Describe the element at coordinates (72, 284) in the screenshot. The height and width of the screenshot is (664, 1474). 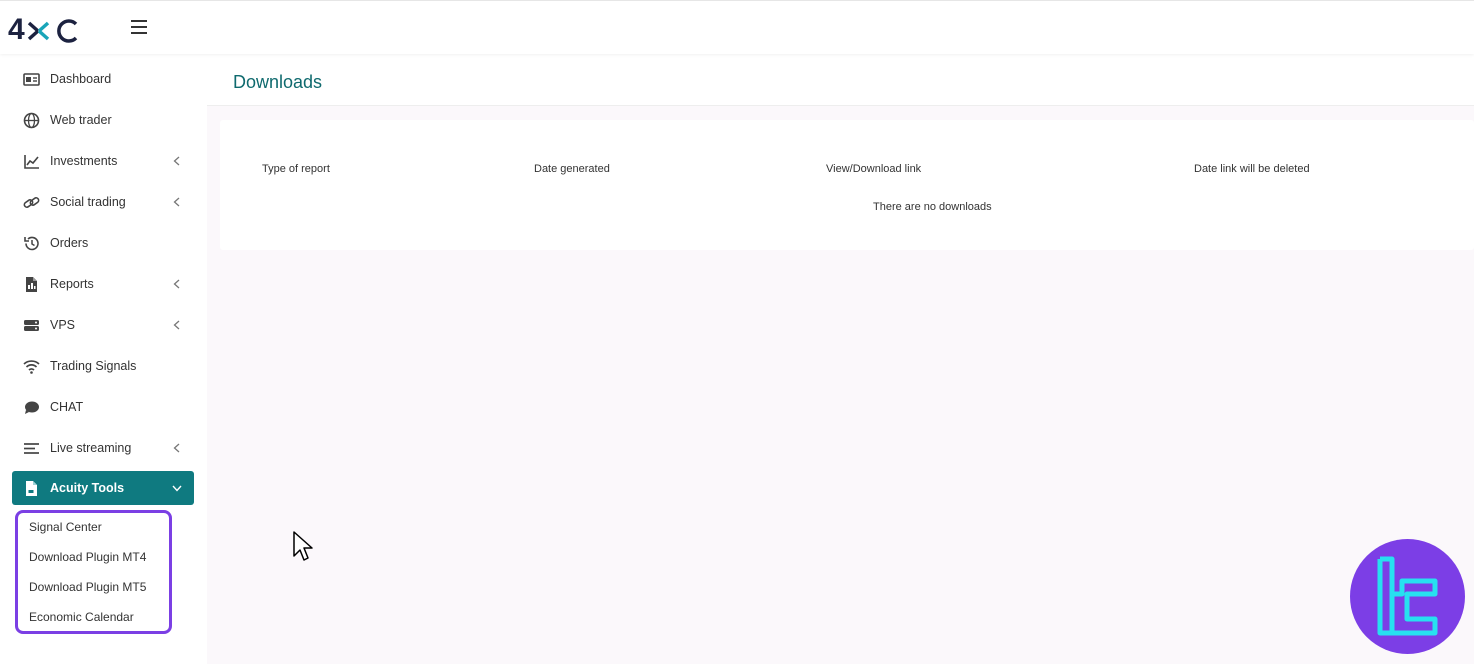
I see `sidebar-item-label: Reports` at that location.